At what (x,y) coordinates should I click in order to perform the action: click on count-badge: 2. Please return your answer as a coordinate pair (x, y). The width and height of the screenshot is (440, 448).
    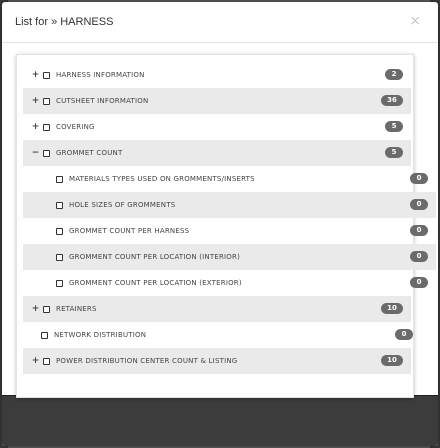
    Looking at the image, I should click on (394, 74).